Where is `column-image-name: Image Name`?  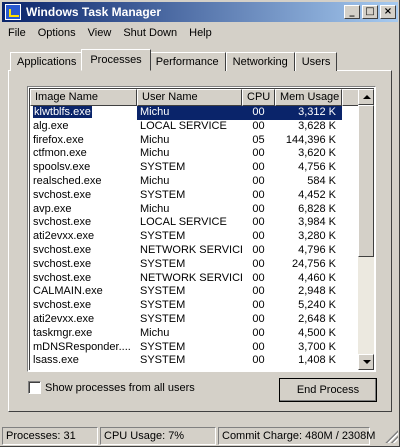 column-image-name: Image Name is located at coordinates (83, 97).